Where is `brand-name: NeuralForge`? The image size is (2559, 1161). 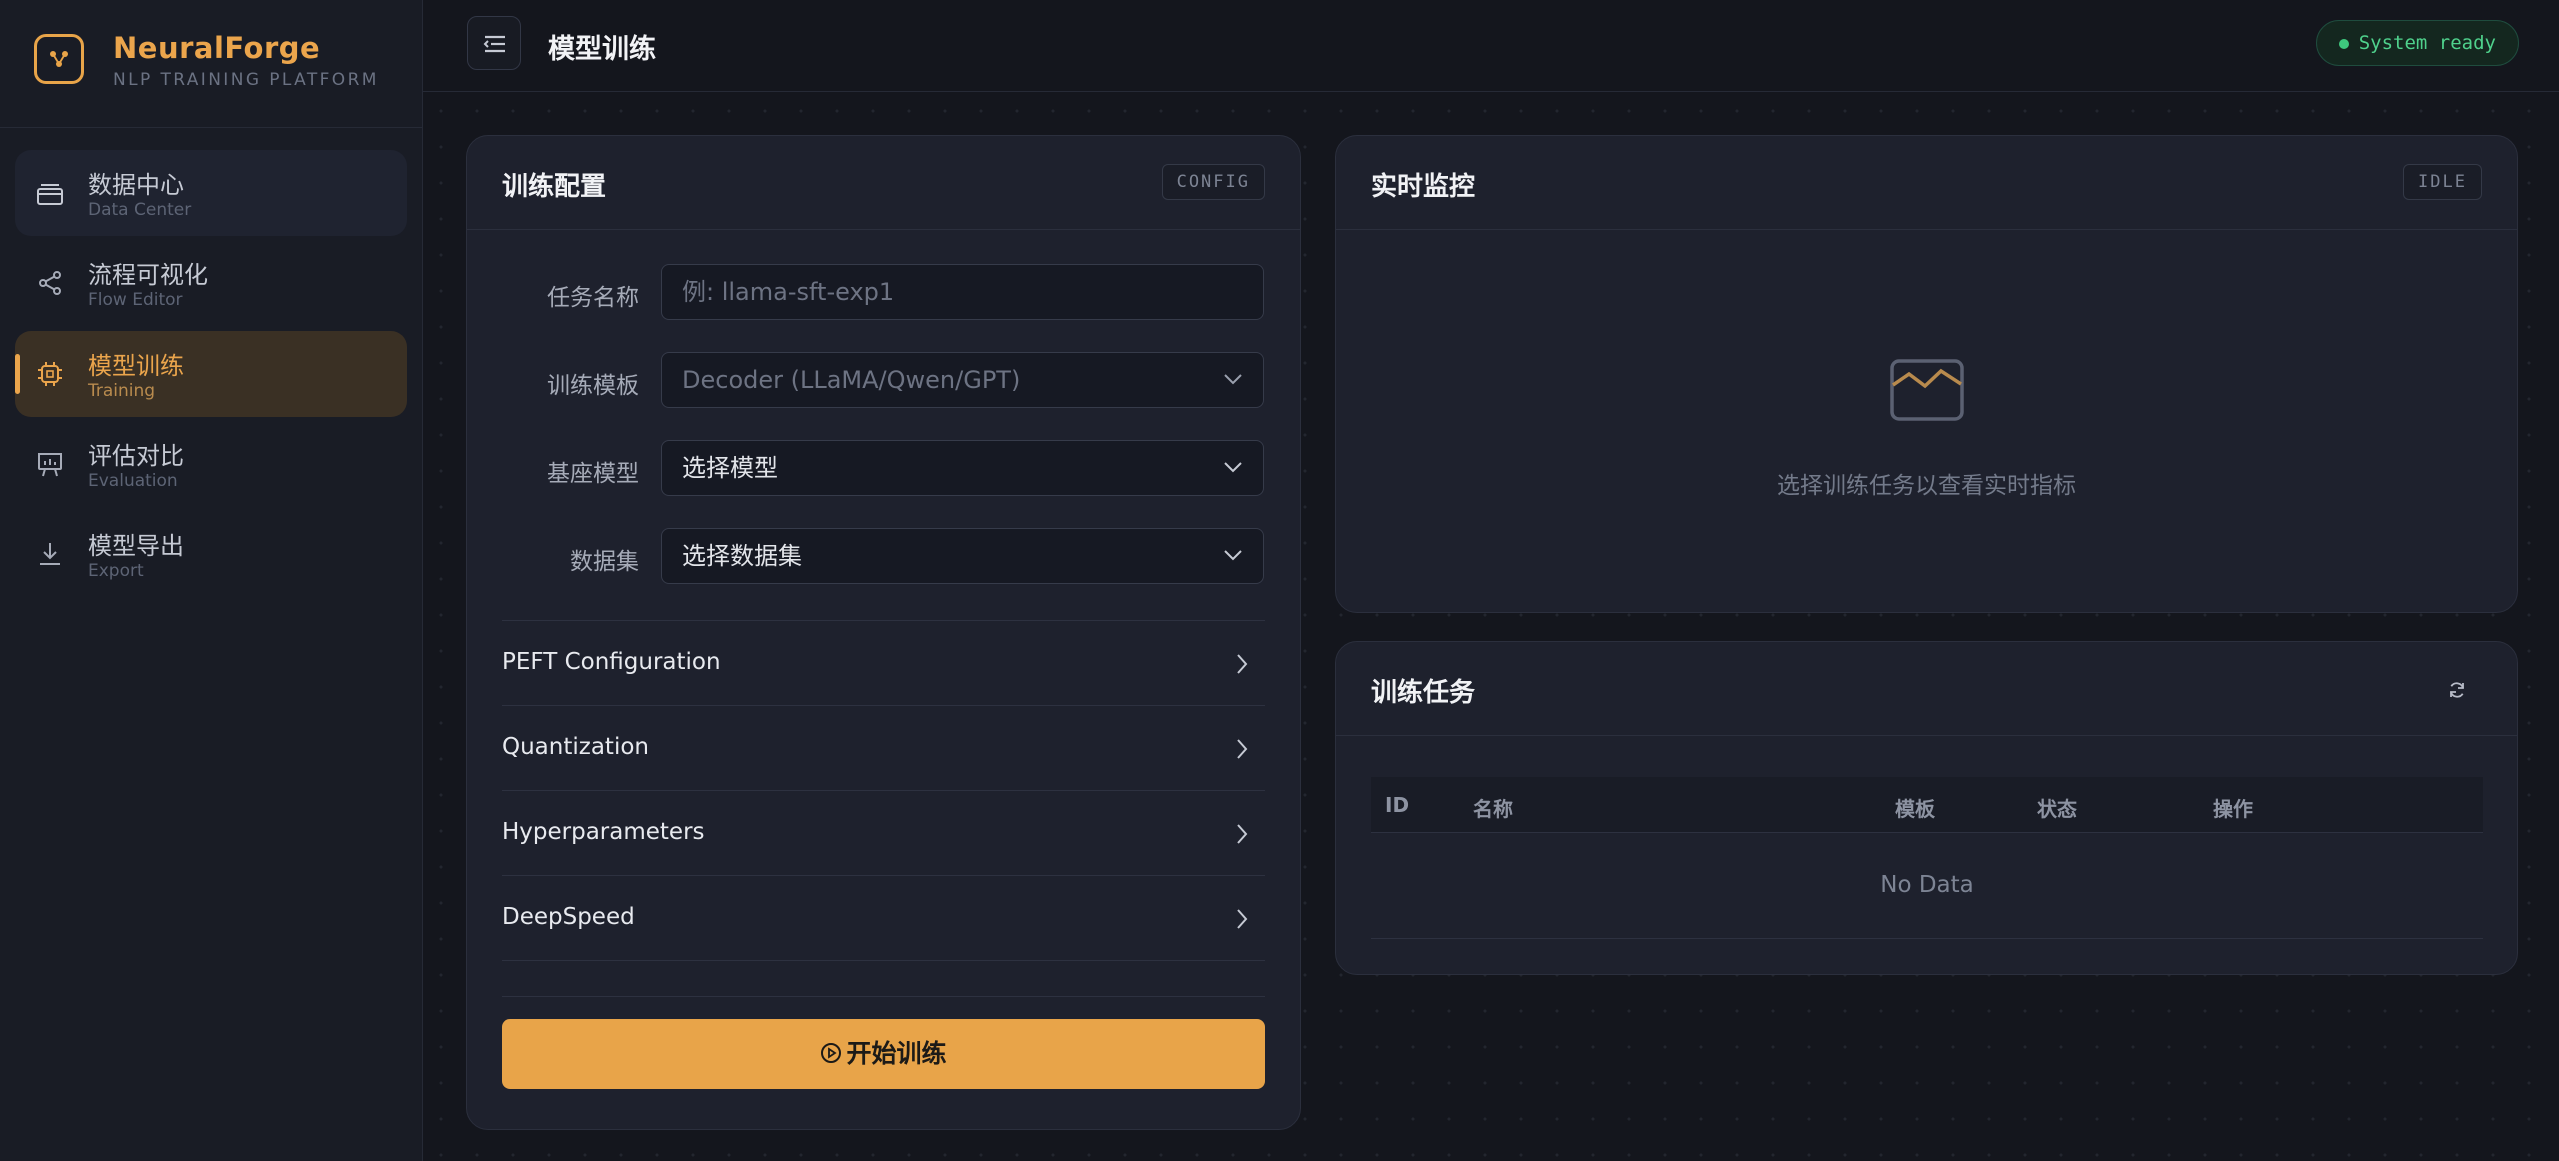
brand-name: NeuralForge is located at coordinates (217, 48).